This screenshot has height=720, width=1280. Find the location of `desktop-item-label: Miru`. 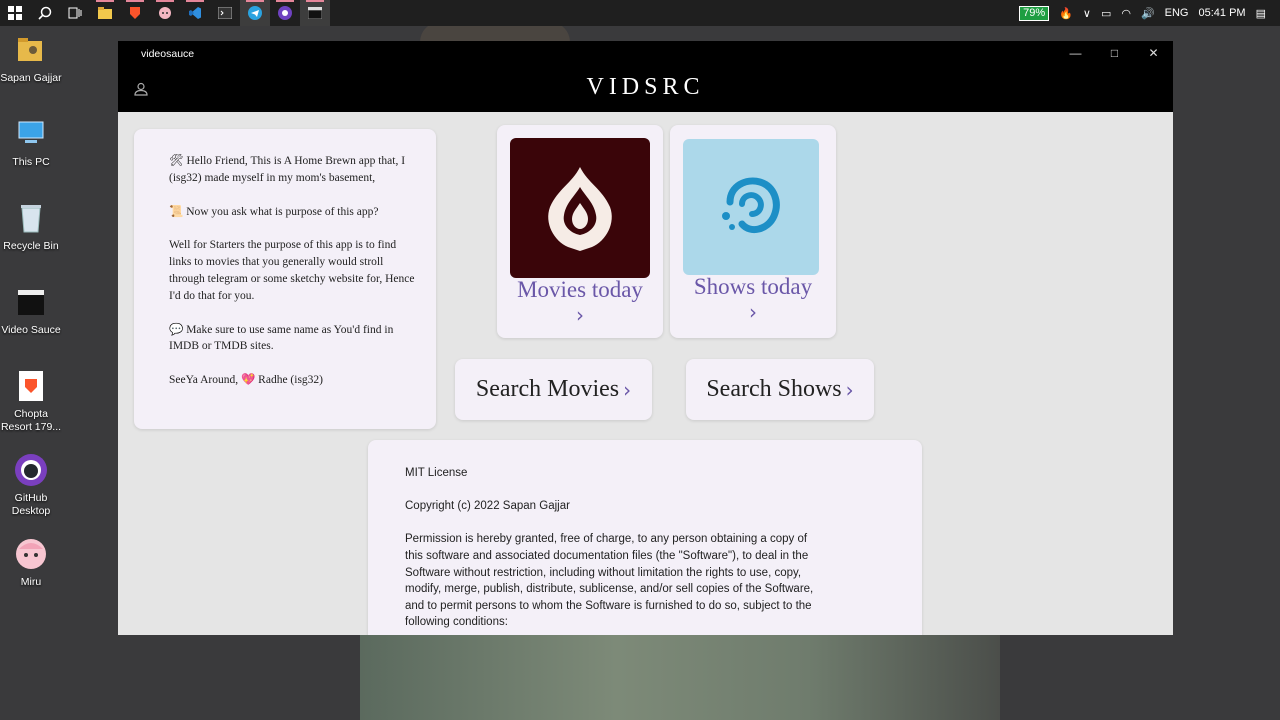

desktop-item-label: Miru is located at coordinates (31, 582).